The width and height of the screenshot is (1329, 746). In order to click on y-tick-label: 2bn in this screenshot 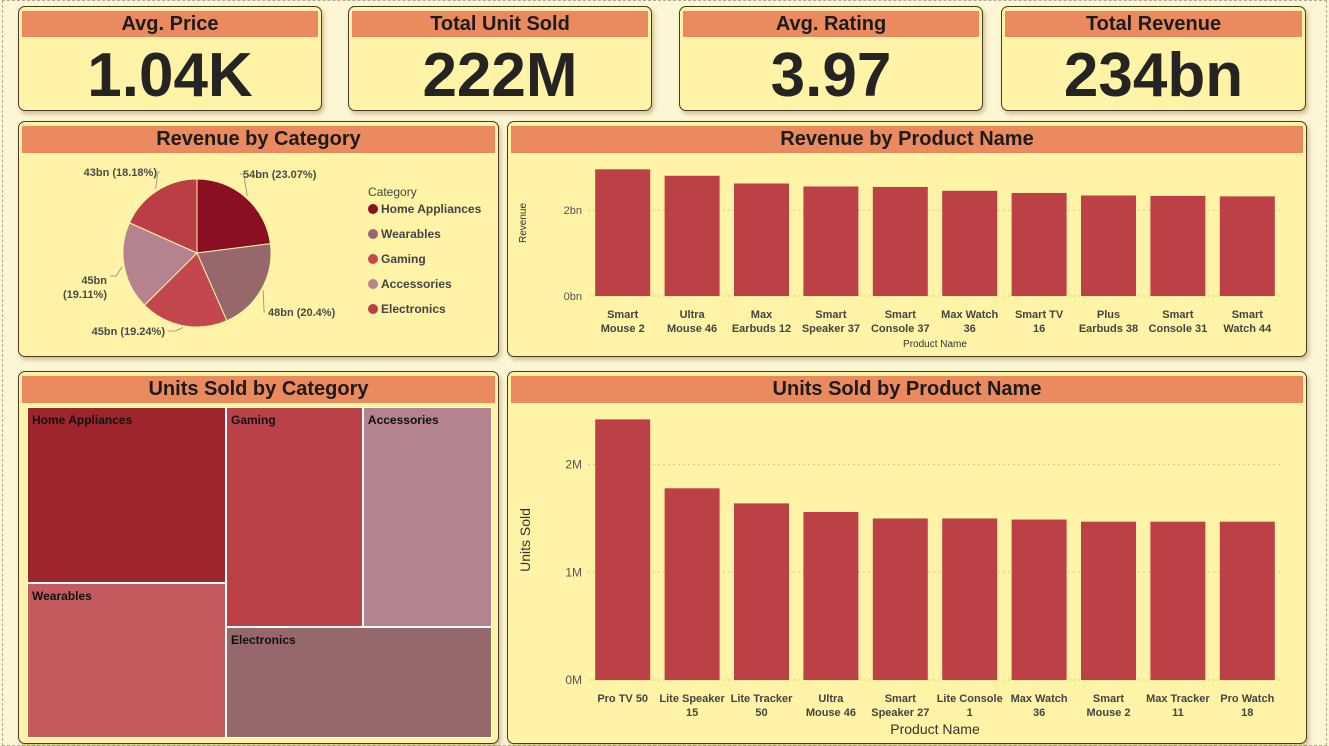, I will do `click(573, 211)`.